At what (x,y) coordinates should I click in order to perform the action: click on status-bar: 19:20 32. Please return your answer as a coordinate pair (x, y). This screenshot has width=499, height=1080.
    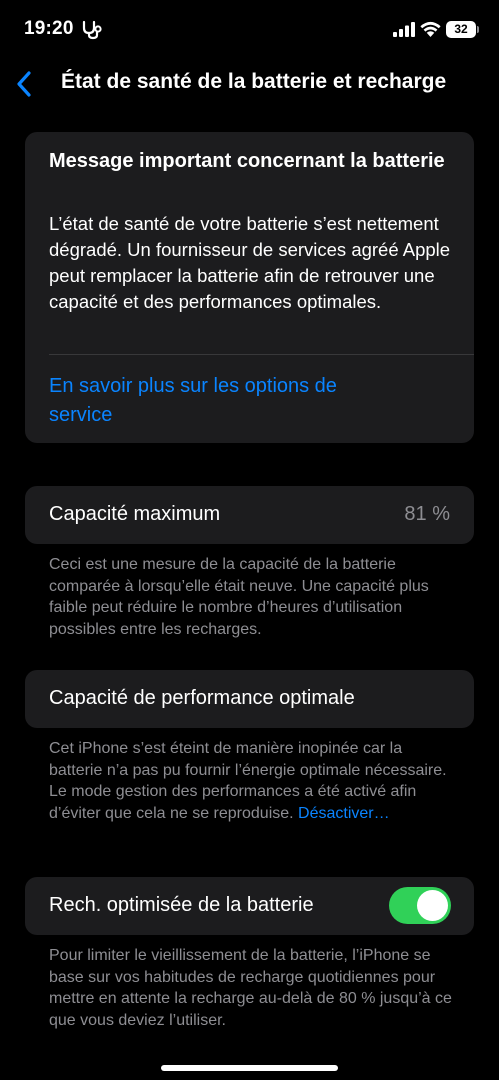
    Looking at the image, I should click on (249, 30).